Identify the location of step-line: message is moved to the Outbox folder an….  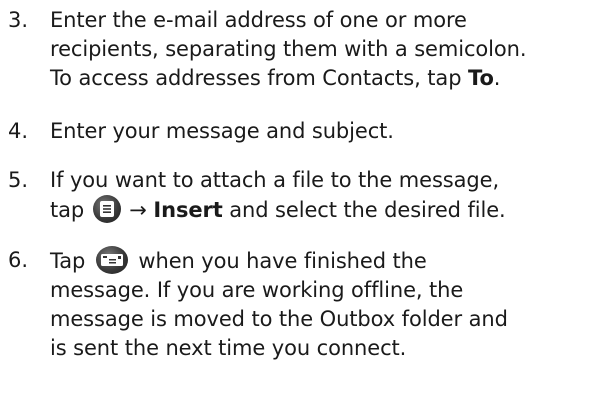
(279, 319).